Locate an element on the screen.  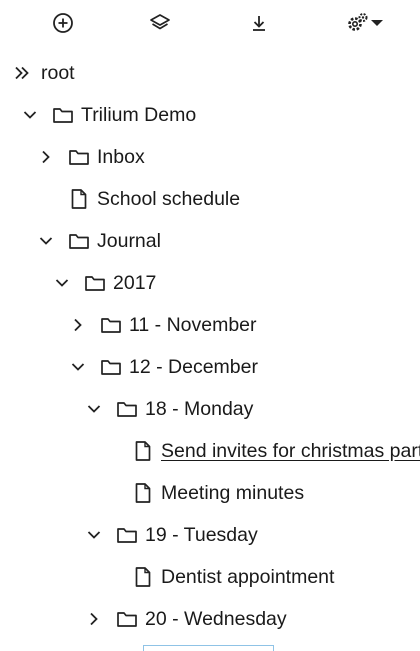
tree-item-label: root is located at coordinates (58, 73).